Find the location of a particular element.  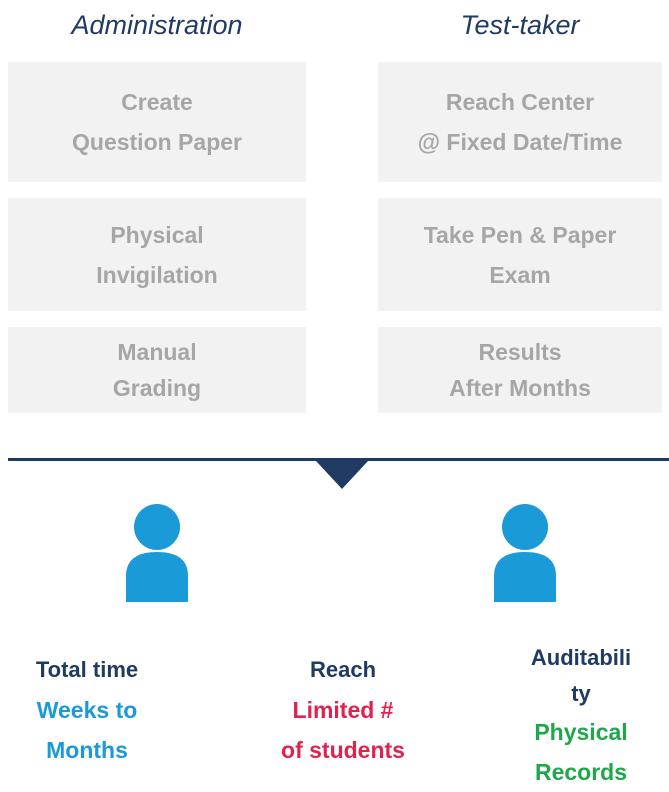

metric-value: Physical is located at coordinates (581, 732).